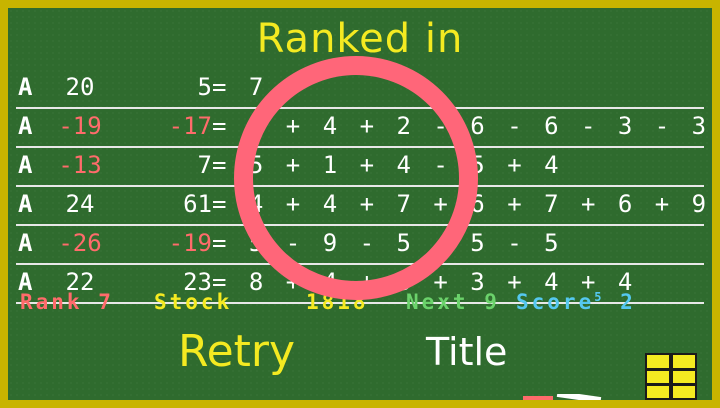  I want to click on row-result: 5, so click(204, 87).